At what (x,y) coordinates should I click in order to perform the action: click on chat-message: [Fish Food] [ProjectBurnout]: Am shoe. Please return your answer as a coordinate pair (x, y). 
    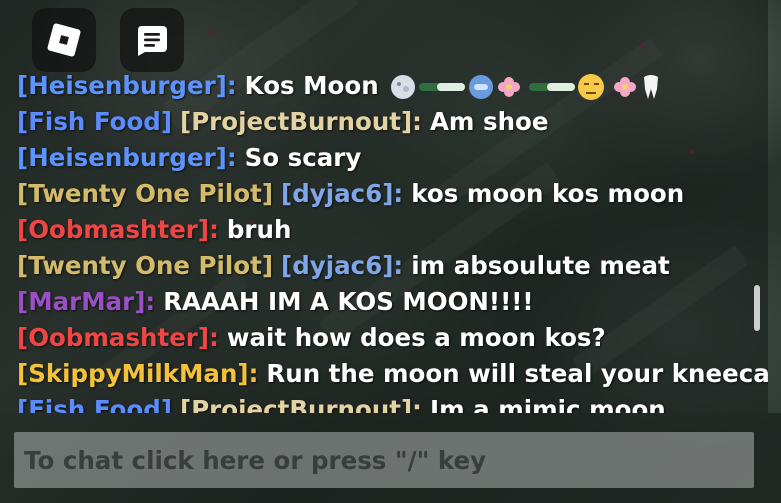
    Looking at the image, I should click on (377, 122).